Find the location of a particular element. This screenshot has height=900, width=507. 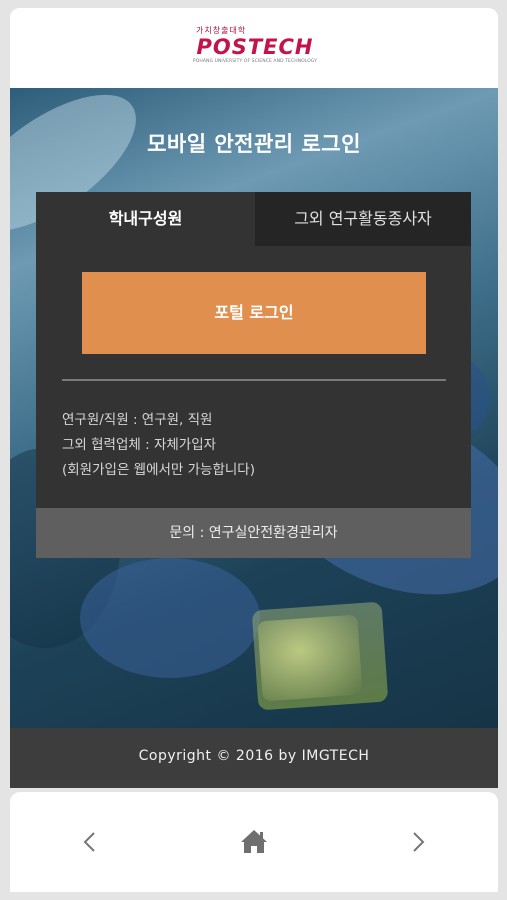

bottom-nav-bar is located at coordinates (254, 842).